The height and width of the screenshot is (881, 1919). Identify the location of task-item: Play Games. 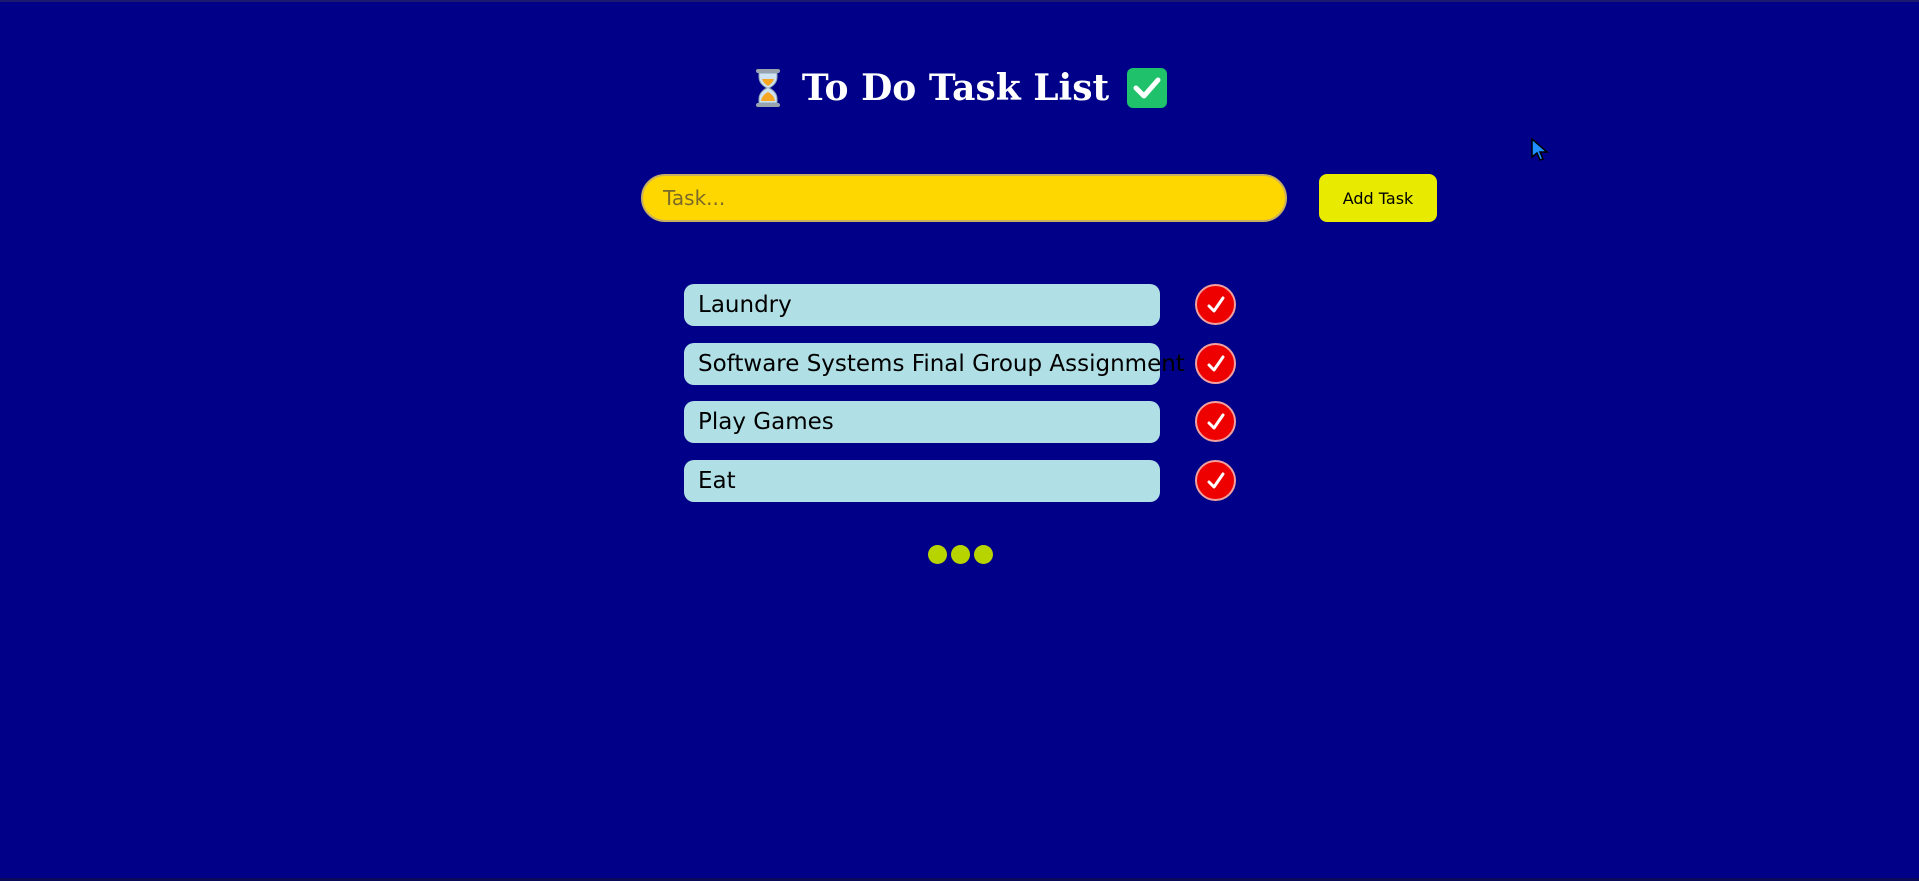
(922, 422).